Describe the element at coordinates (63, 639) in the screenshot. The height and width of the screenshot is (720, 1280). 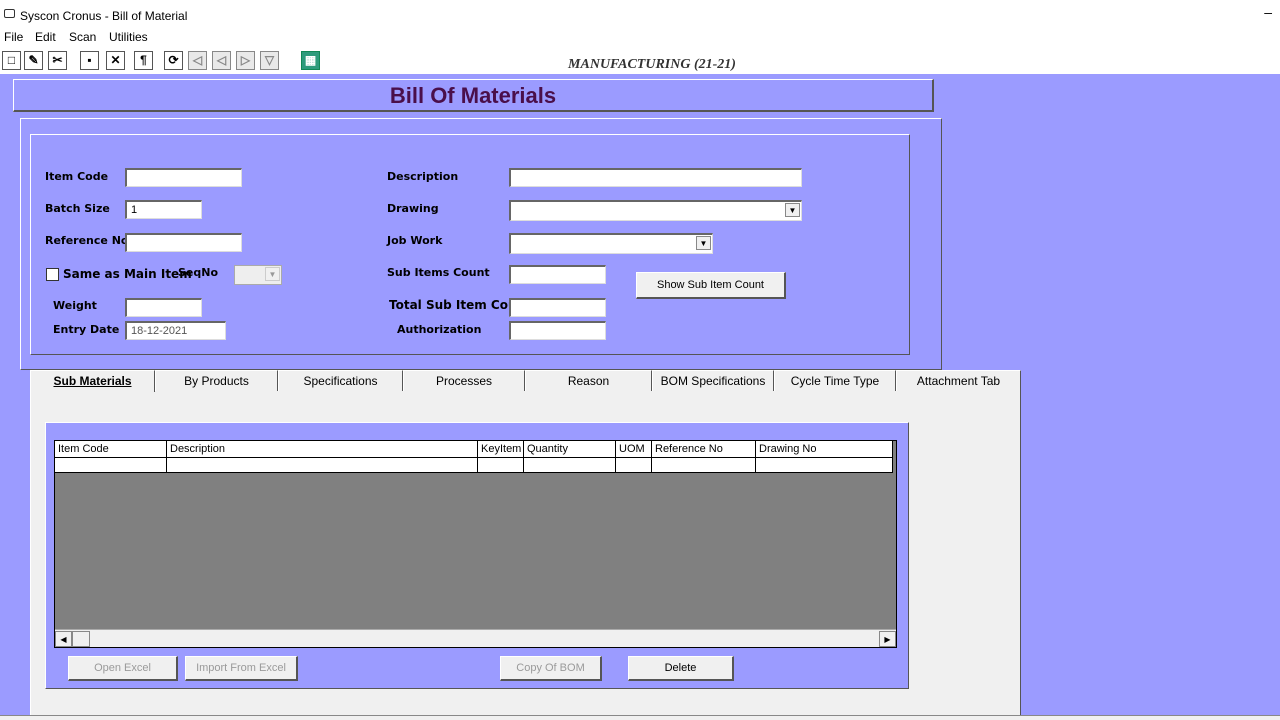
I see `scroll-left-icon: ◀` at that location.